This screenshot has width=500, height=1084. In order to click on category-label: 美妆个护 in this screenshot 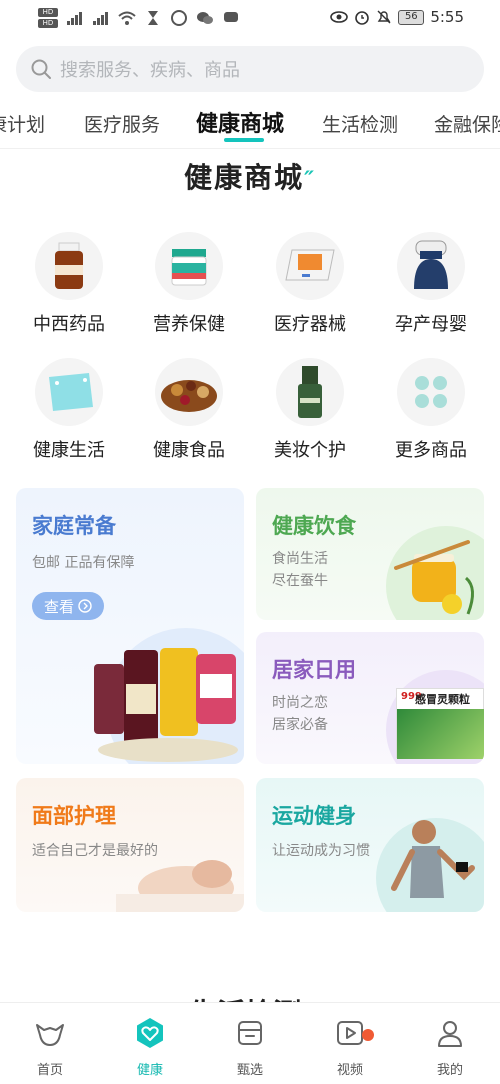, I will do `click(310, 450)`.